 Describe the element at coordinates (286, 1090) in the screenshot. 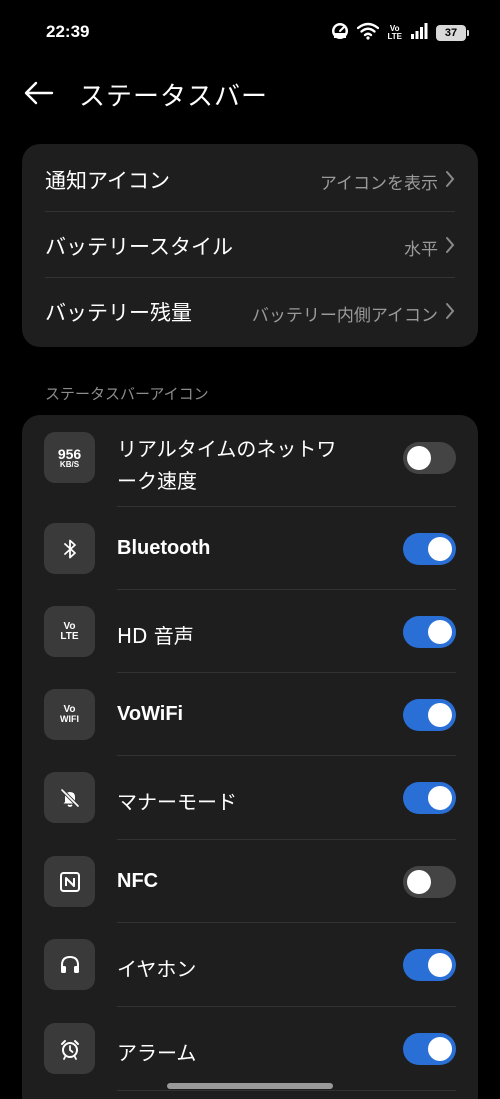

I see `divider` at that location.